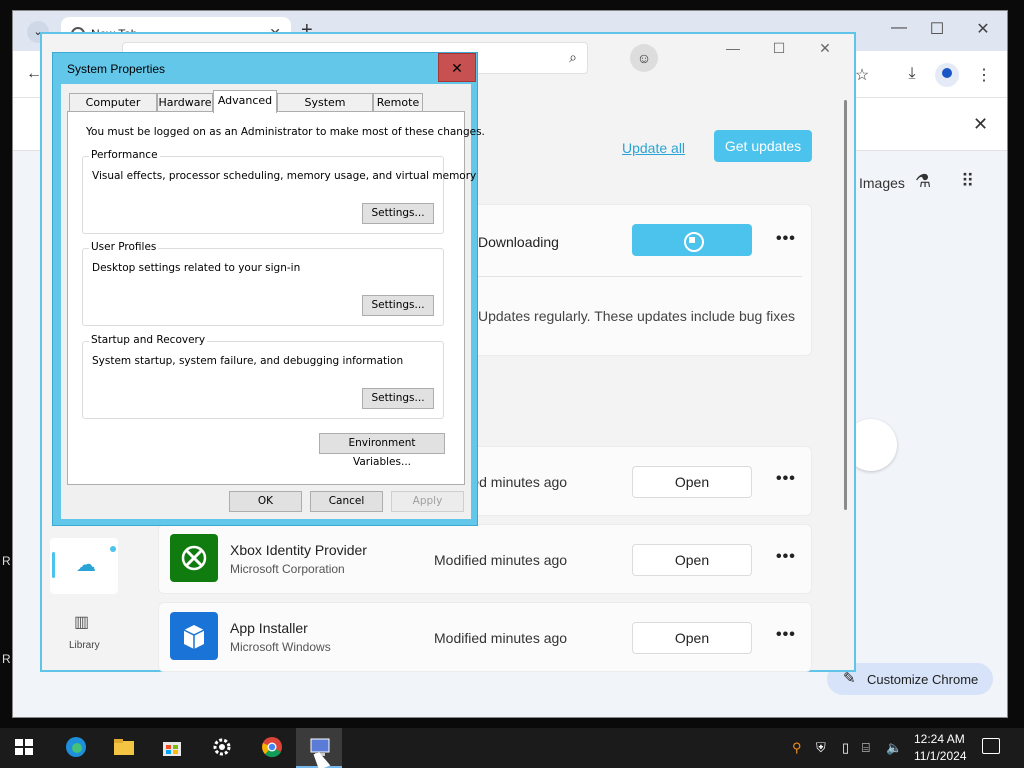 This screenshot has height=768, width=1024. What do you see at coordinates (298, 550) in the screenshot?
I see `app-name: Xbox Identity Provider` at bounding box center [298, 550].